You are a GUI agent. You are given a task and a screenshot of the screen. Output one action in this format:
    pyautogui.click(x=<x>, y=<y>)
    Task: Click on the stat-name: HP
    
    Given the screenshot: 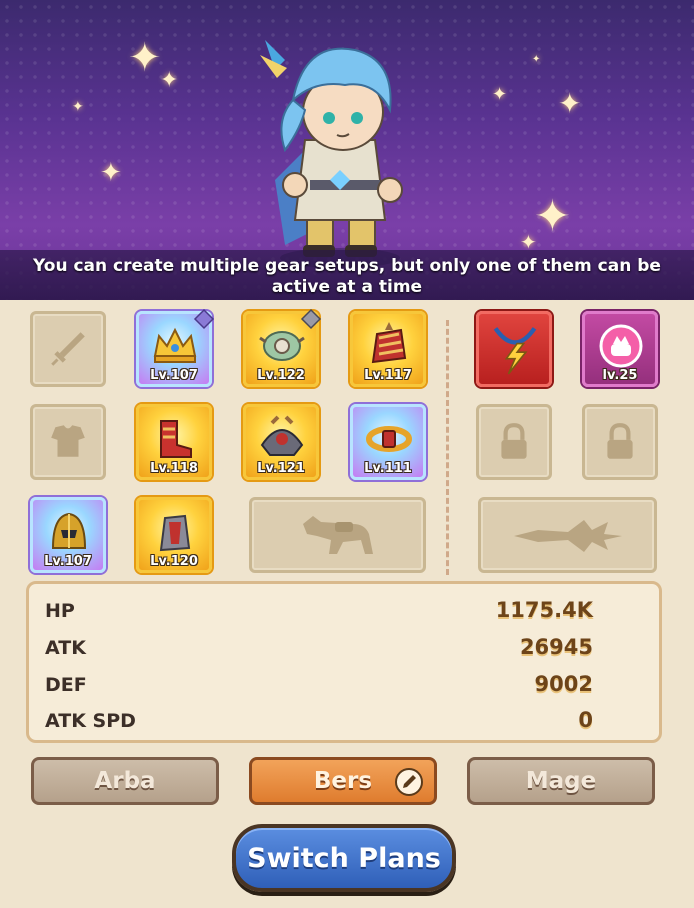 What is the action you would take?
    pyautogui.click(x=60, y=611)
    